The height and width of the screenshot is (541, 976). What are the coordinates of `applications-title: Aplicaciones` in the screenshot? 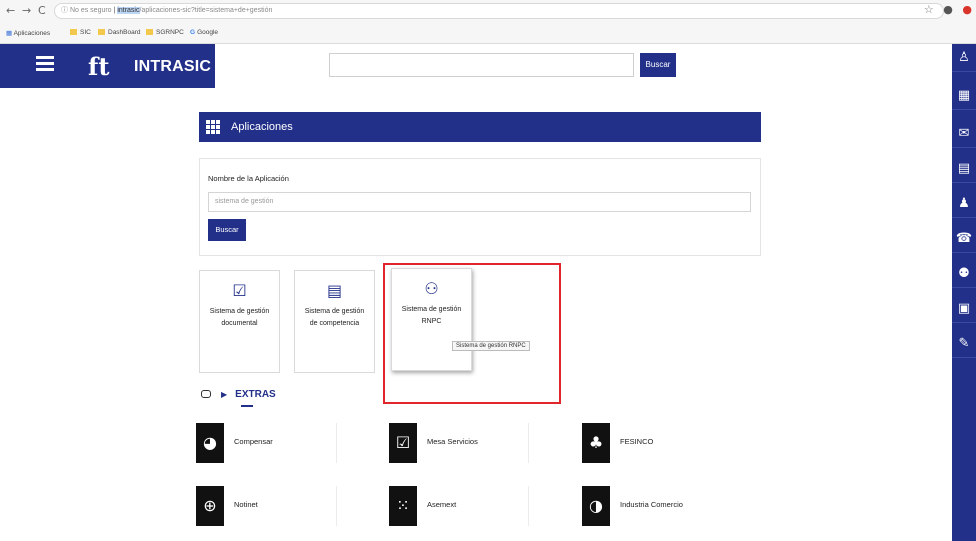 It's located at (262, 127).